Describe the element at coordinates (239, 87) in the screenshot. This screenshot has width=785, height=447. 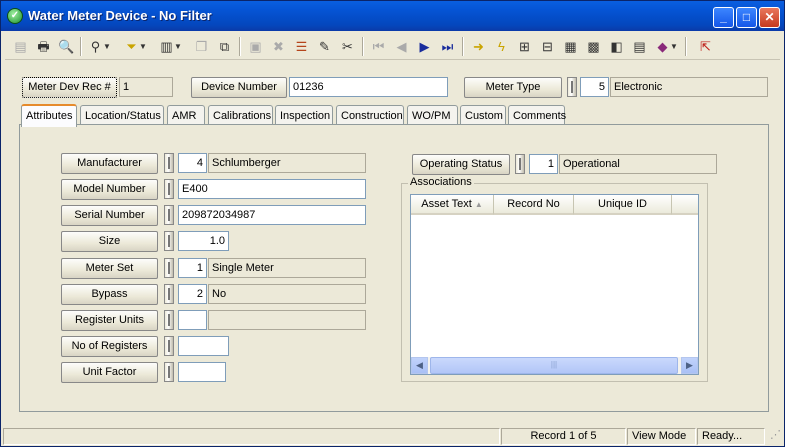
I see `device-number-button: Device Number` at that location.